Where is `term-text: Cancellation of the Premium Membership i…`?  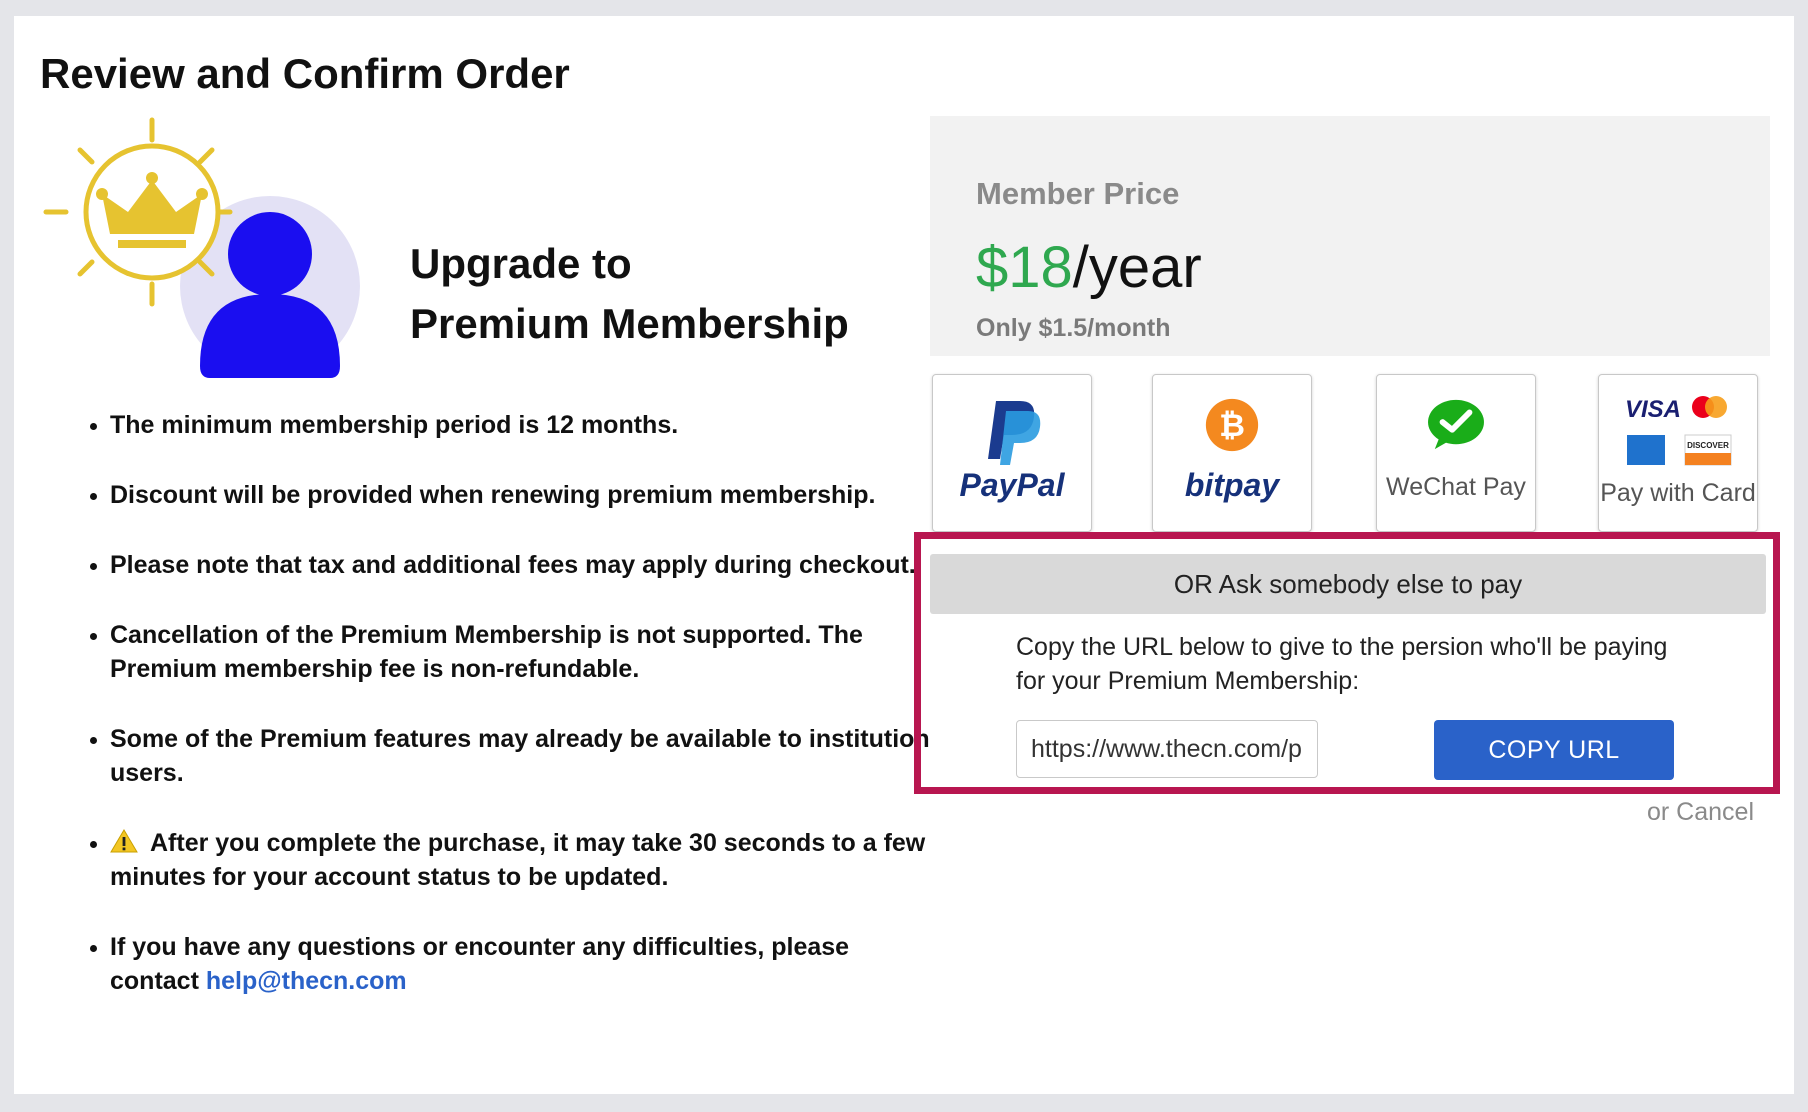 term-text: Cancellation of the Premium Membership i… is located at coordinates (486, 652).